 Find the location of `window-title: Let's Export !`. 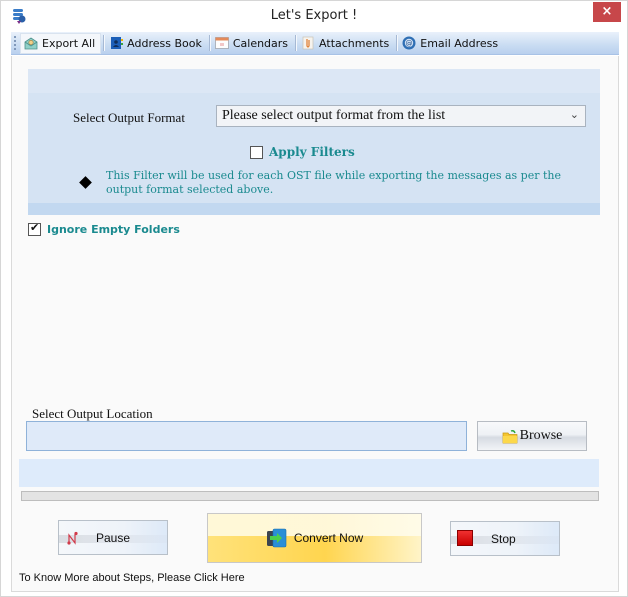

window-title: Let's Export ! is located at coordinates (314, 15).